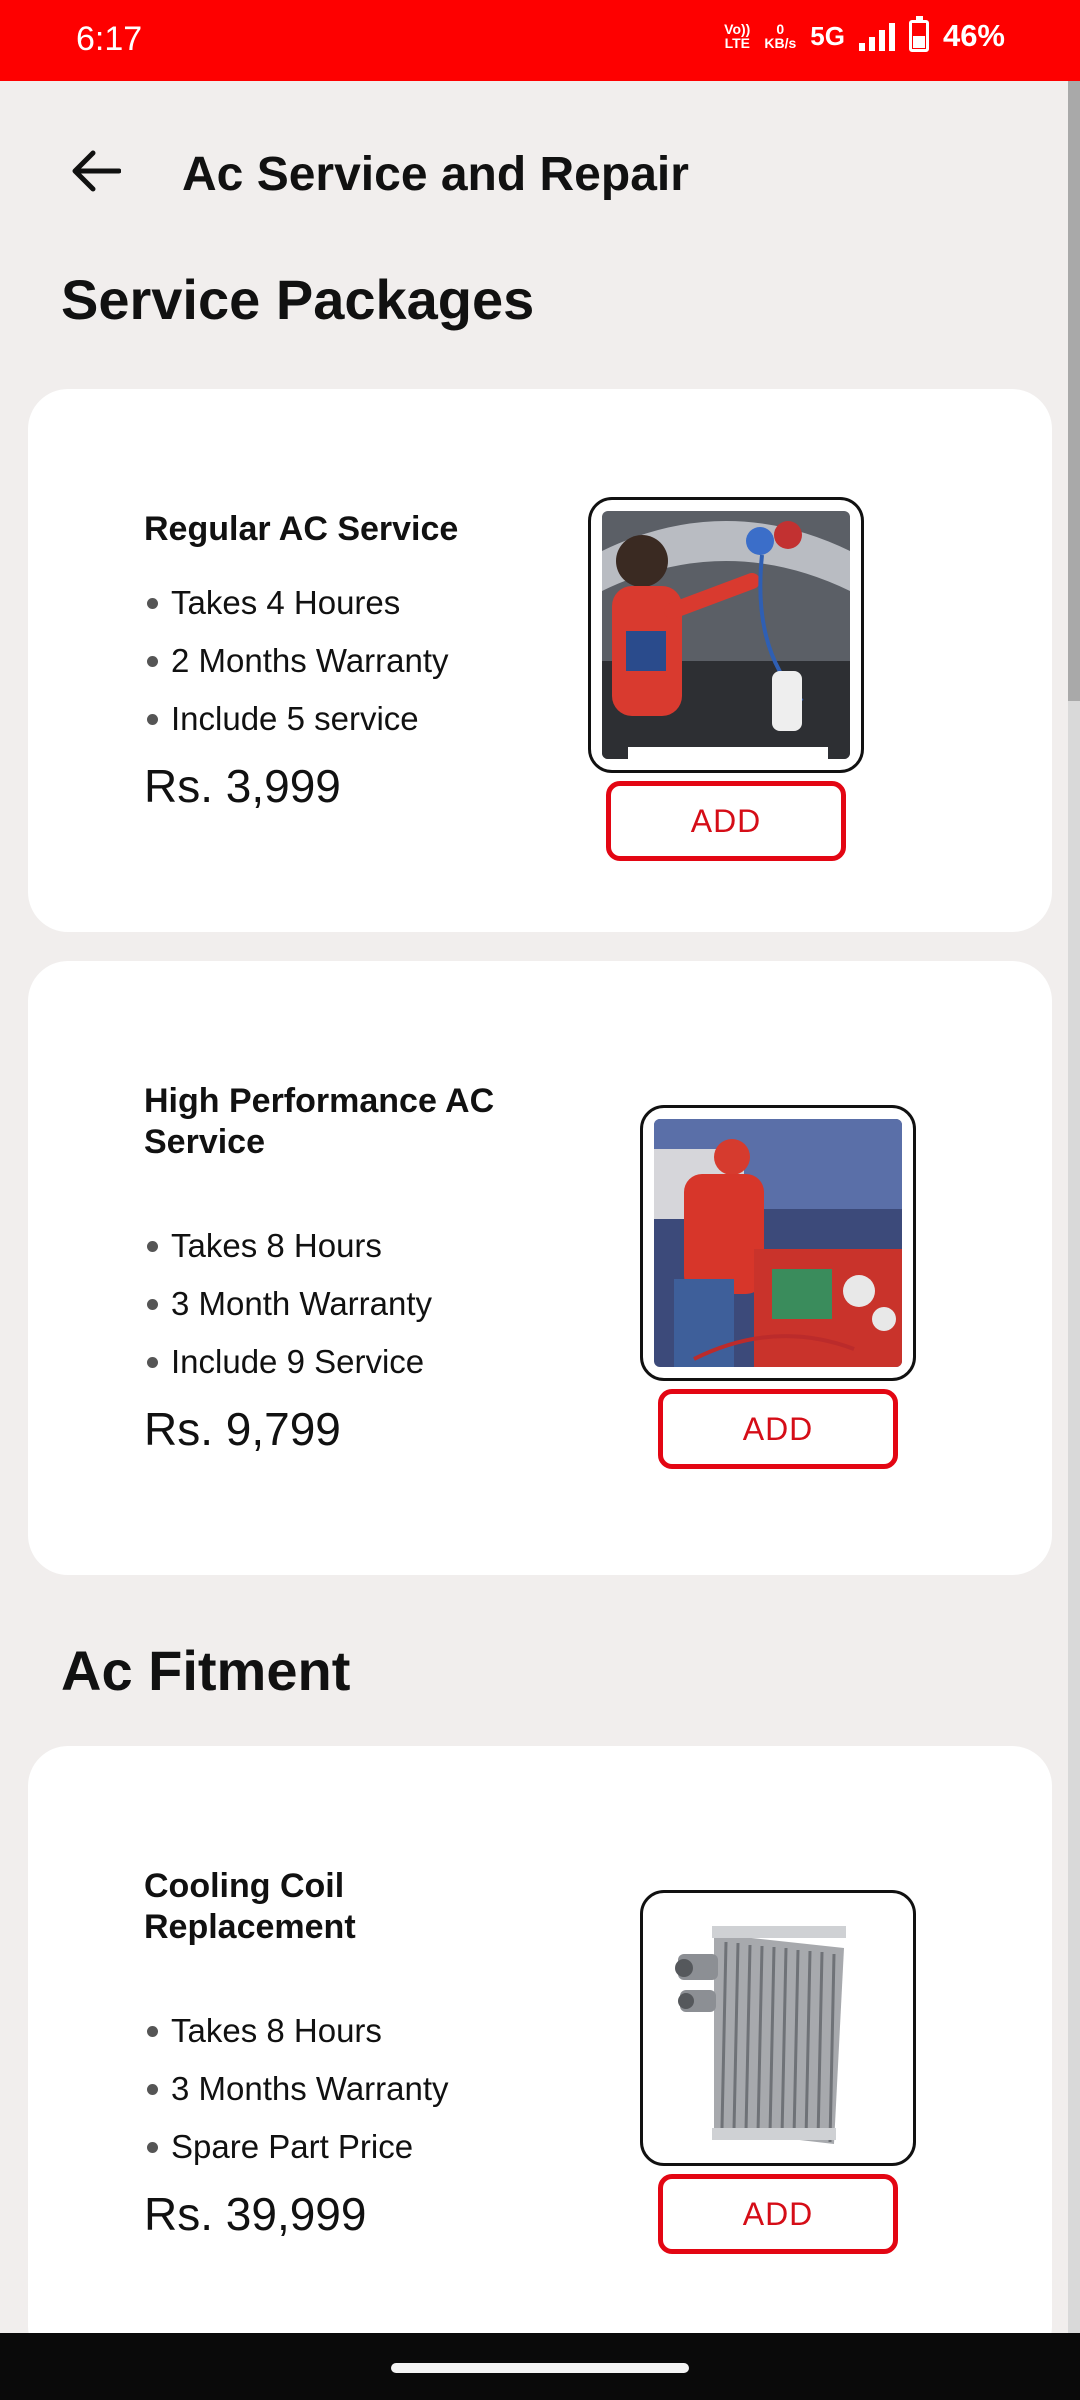  I want to click on feature-item: 3 Months Warranty, so click(296, 2089).